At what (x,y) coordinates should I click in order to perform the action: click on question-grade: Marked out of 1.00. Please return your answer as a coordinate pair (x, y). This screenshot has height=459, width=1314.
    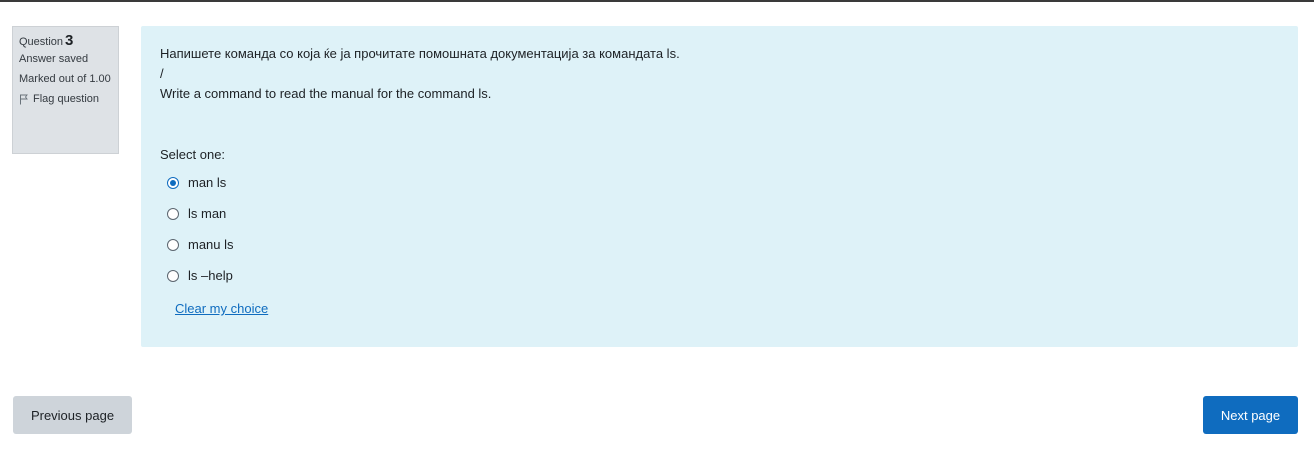
    Looking at the image, I should click on (65, 79).